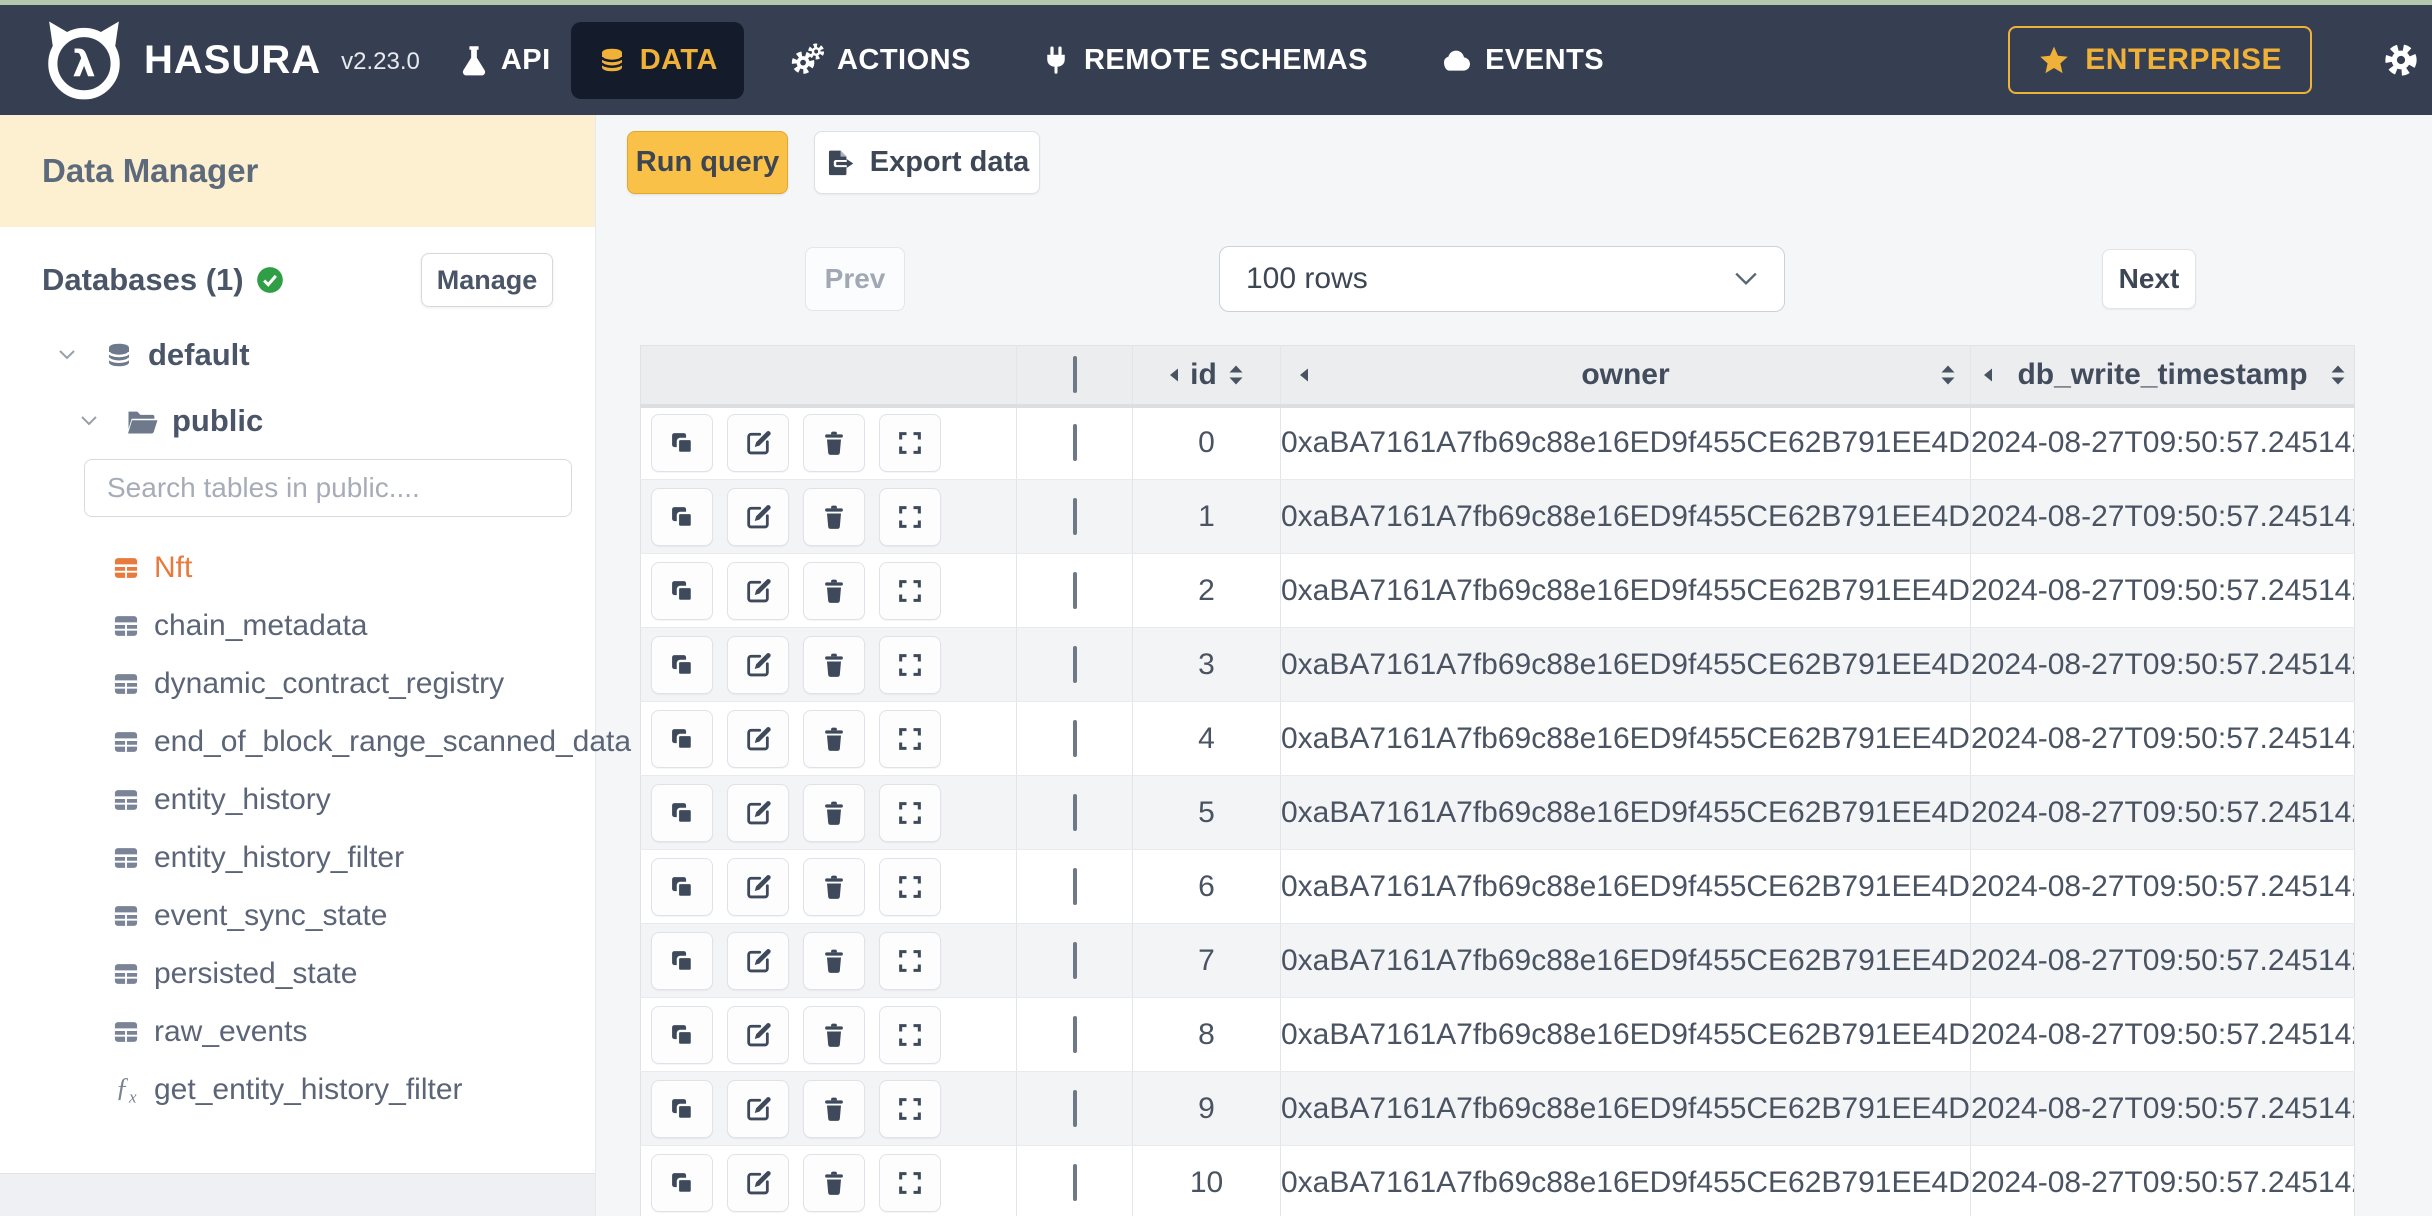  Describe the element at coordinates (328, 488) in the screenshot. I see `search-tables-input` at that location.